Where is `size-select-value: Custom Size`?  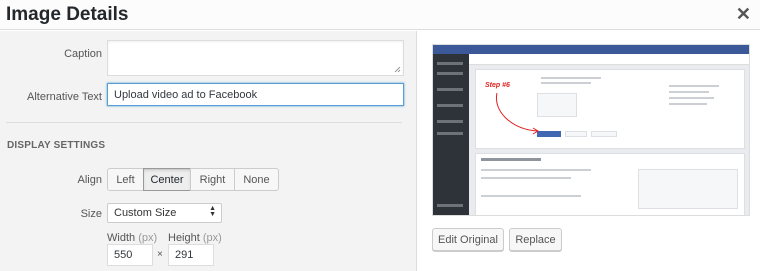
size-select-value: Custom Size is located at coordinates (145, 213).